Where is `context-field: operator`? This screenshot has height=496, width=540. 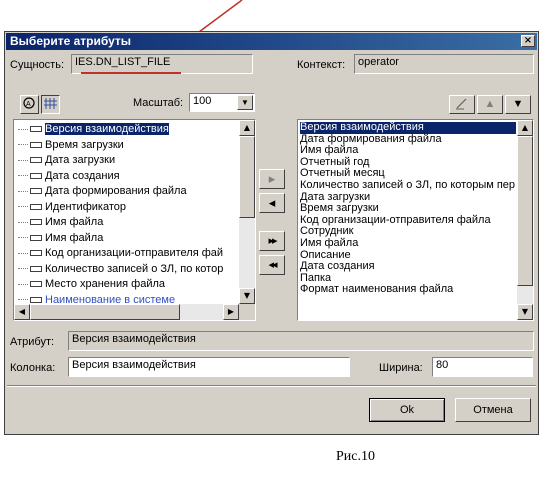
context-field: operator is located at coordinates (444, 64).